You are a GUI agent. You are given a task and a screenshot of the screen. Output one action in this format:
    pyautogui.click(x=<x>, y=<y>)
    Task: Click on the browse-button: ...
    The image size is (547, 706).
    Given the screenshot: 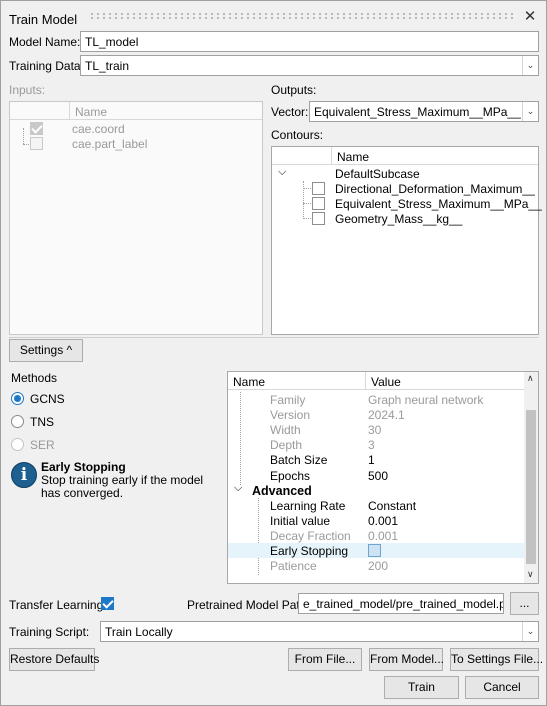 What is the action you would take?
    pyautogui.click(x=524, y=603)
    